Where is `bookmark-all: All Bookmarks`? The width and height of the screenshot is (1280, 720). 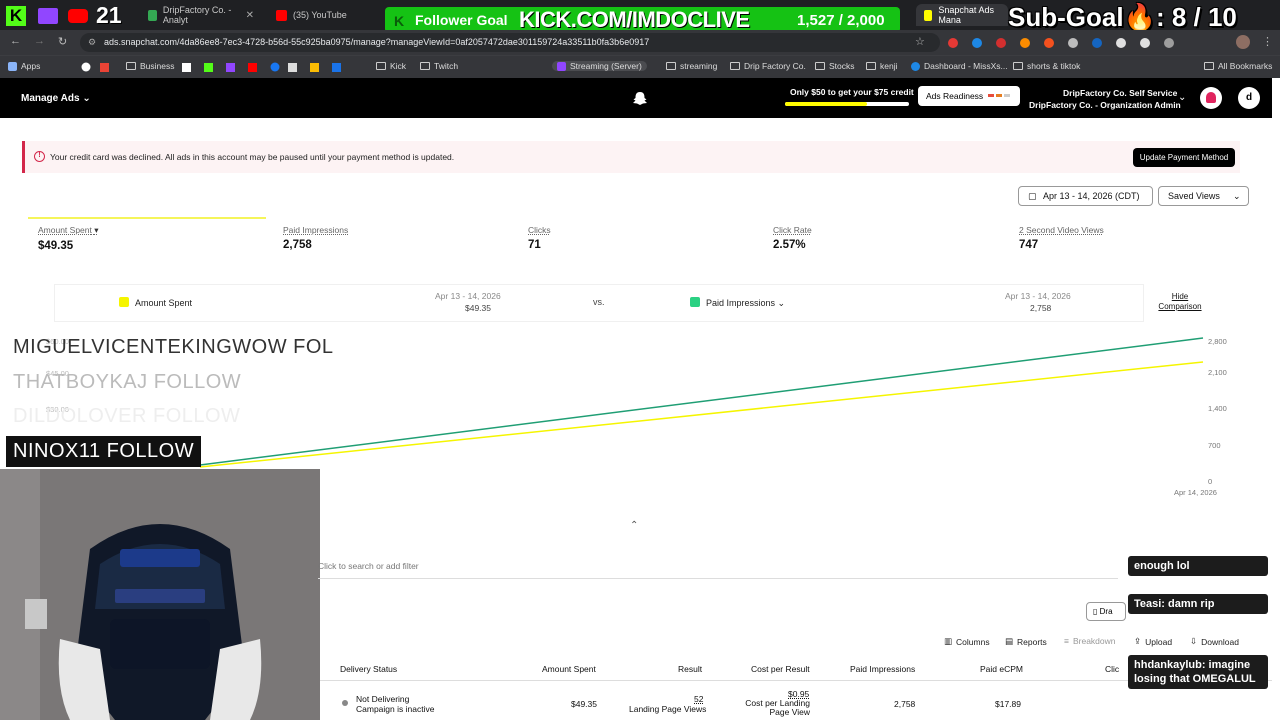
bookmark-all: All Bookmarks is located at coordinates (1238, 66).